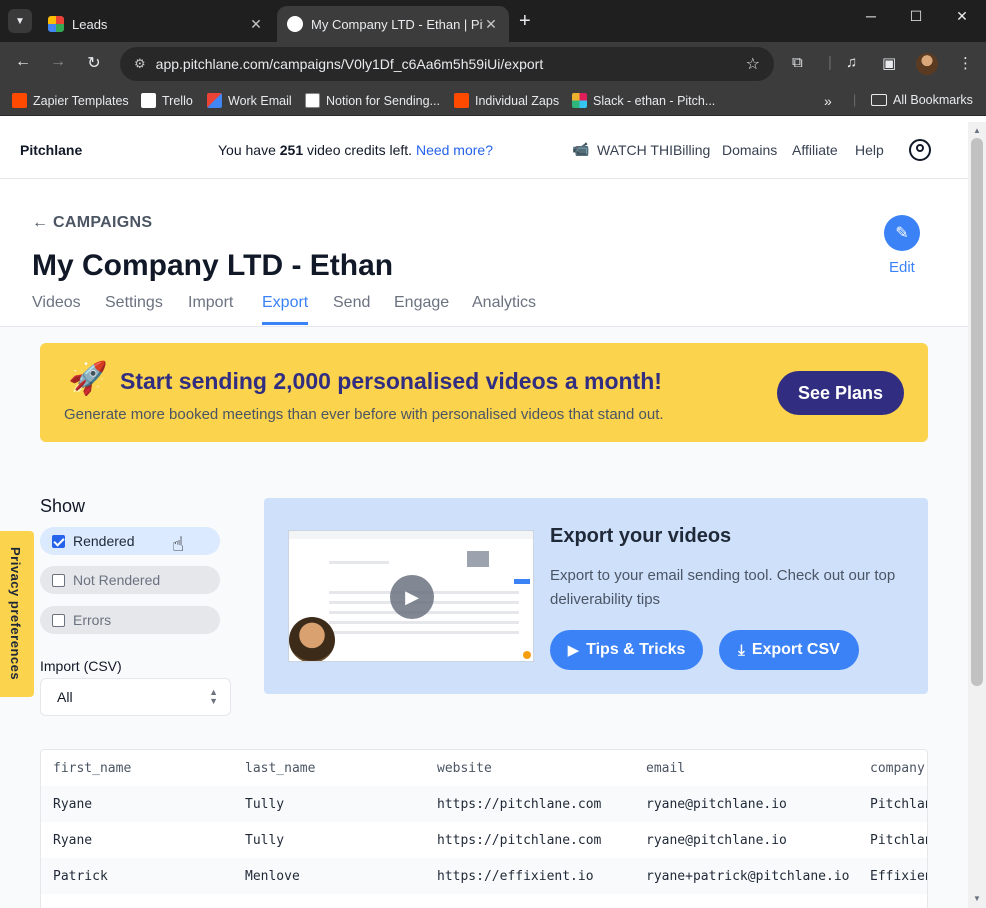 The width and height of the screenshot is (986, 908). What do you see at coordinates (897, 768) in the screenshot?
I see `column-header: company` at bounding box center [897, 768].